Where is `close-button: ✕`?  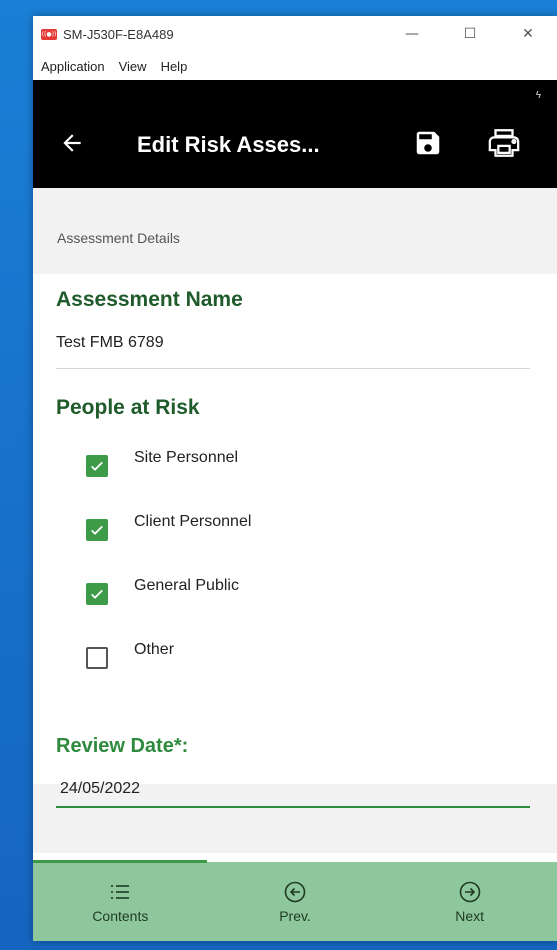
close-button: ✕ is located at coordinates (528, 34).